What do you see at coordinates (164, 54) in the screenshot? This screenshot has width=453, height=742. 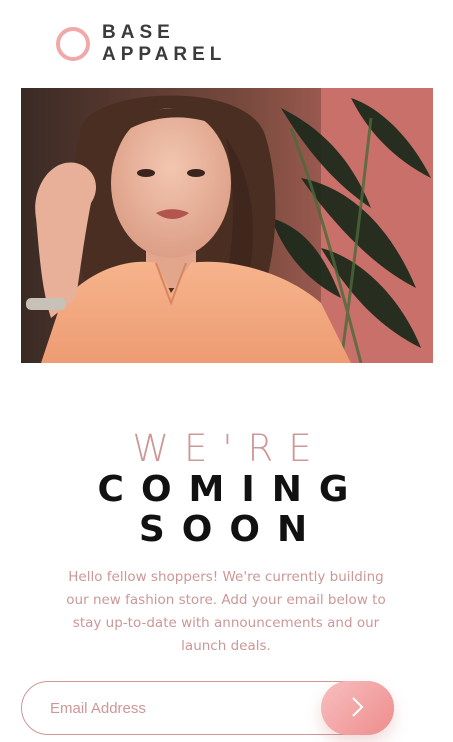 I see `logo-line-2: APPAREL` at bounding box center [164, 54].